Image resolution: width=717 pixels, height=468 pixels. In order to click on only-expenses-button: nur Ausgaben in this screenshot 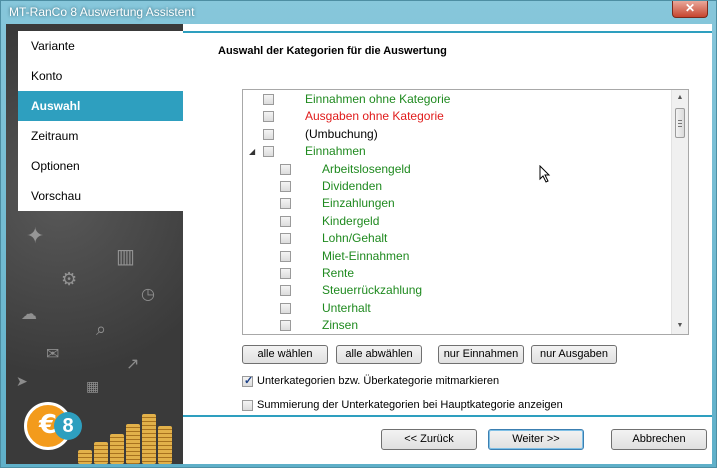, I will do `click(574, 354)`.